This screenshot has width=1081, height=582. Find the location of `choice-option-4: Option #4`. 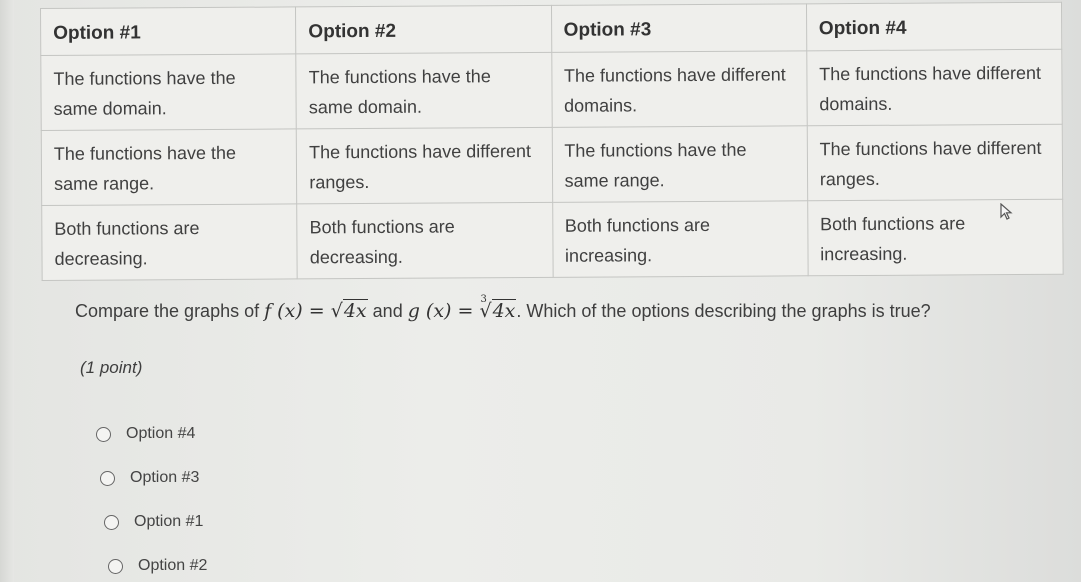

choice-option-4: Option #4 is located at coordinates (151, 434).